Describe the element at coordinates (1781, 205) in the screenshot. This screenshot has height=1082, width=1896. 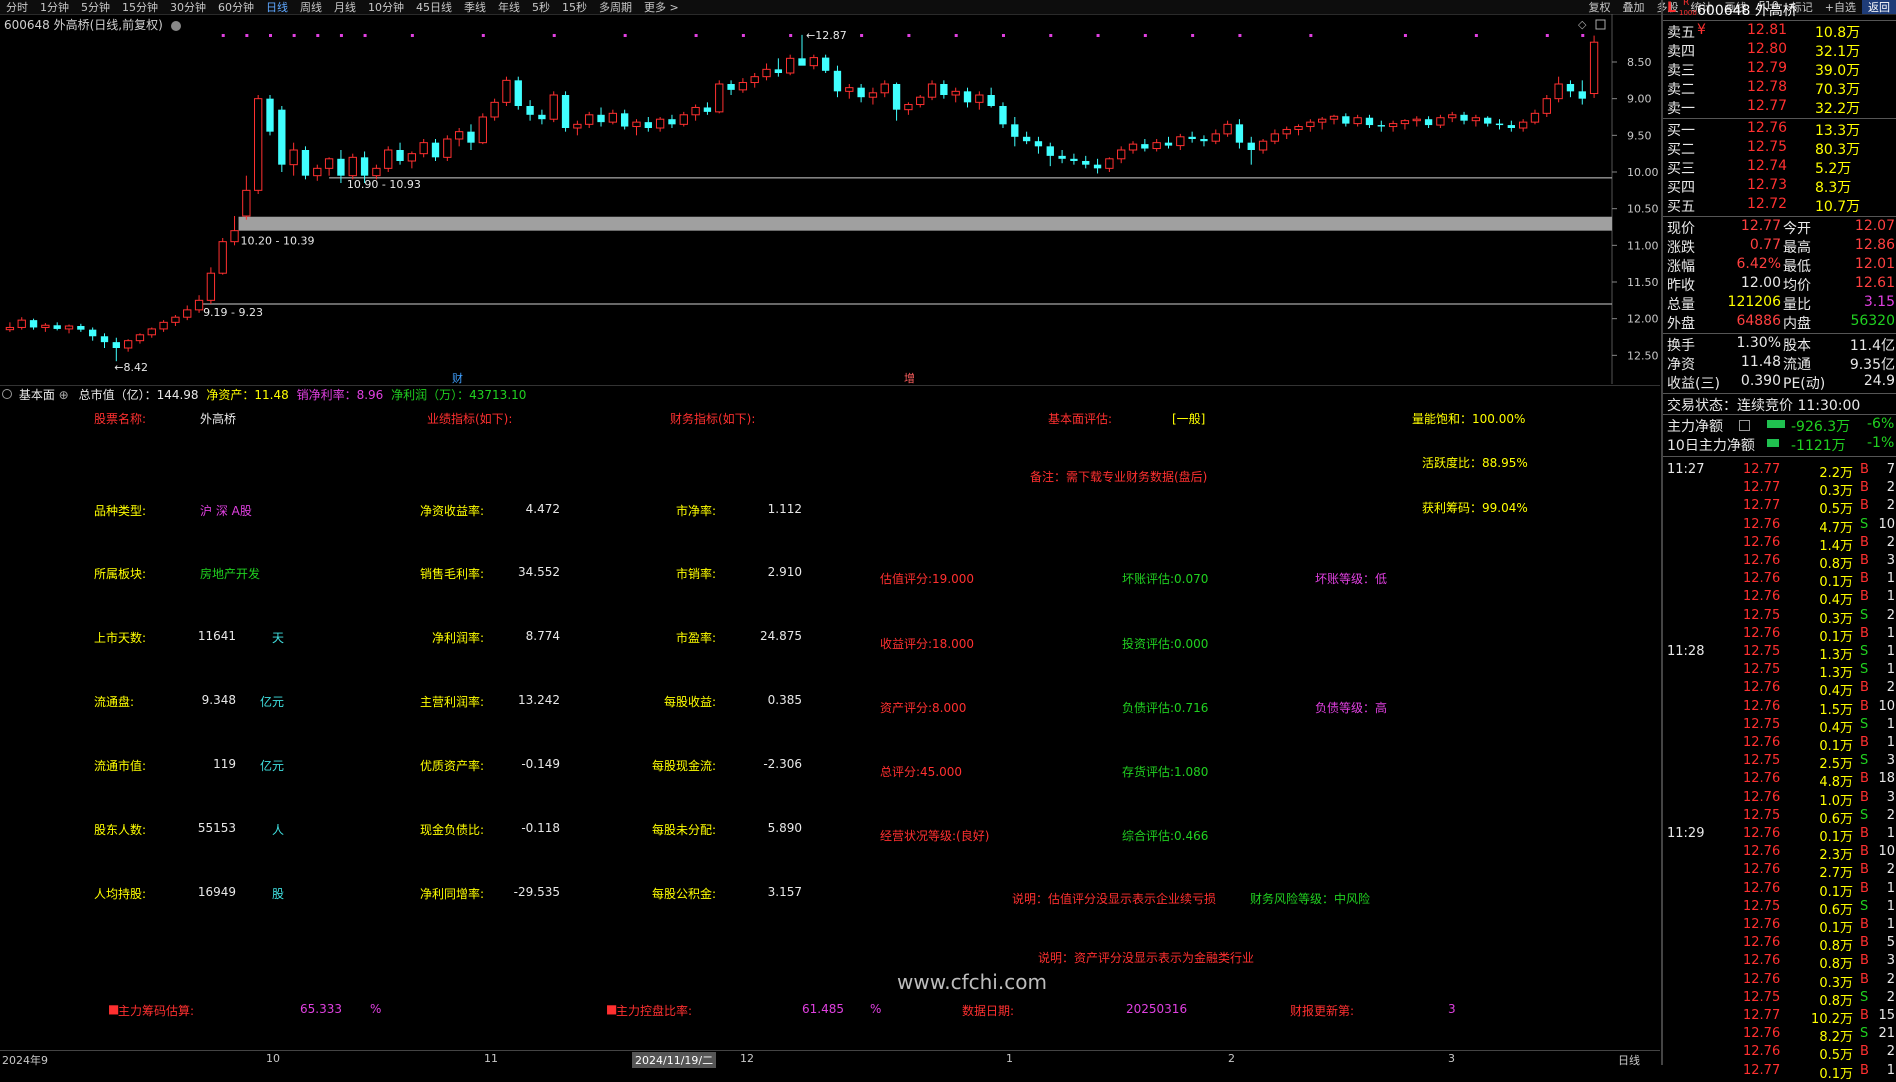
I see `bid-row: 买五 12.72 10.7万` at that location.